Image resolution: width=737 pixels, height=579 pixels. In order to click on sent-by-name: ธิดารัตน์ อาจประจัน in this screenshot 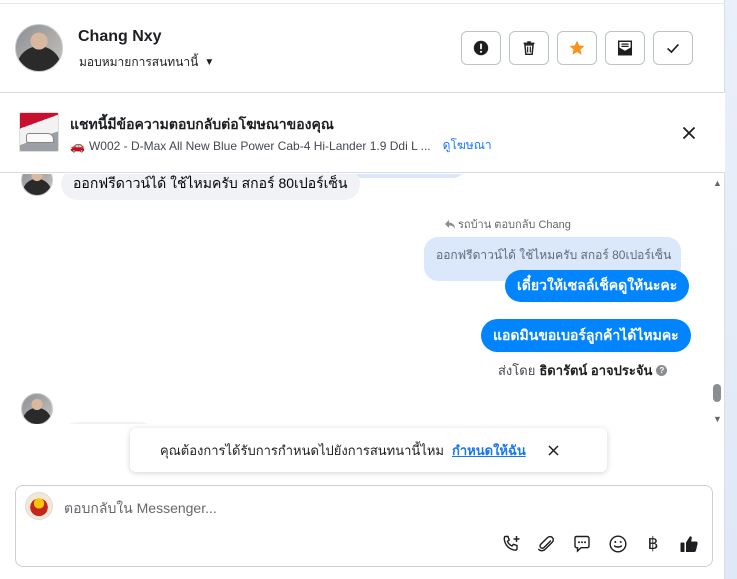, I will do `click(596, 370)`.